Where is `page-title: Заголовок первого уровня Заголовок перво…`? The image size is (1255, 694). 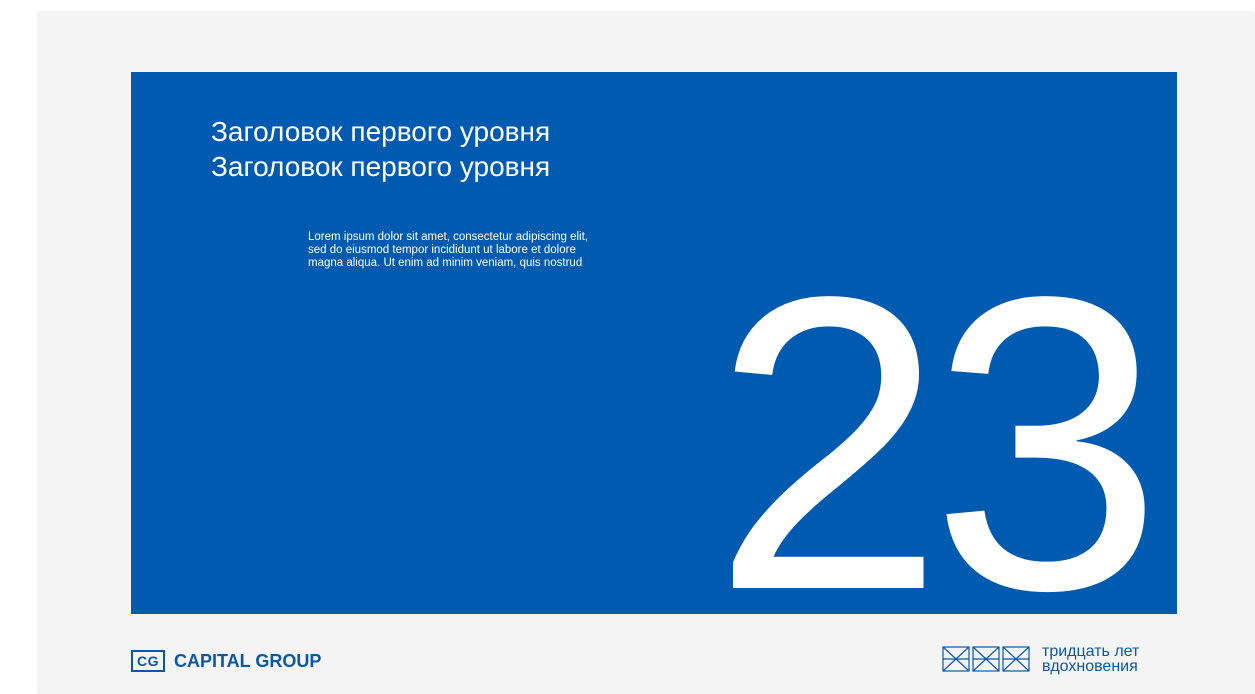 page-title: Заголовок первого уровня Заголовок перво… is located at coordinates (380, 149).